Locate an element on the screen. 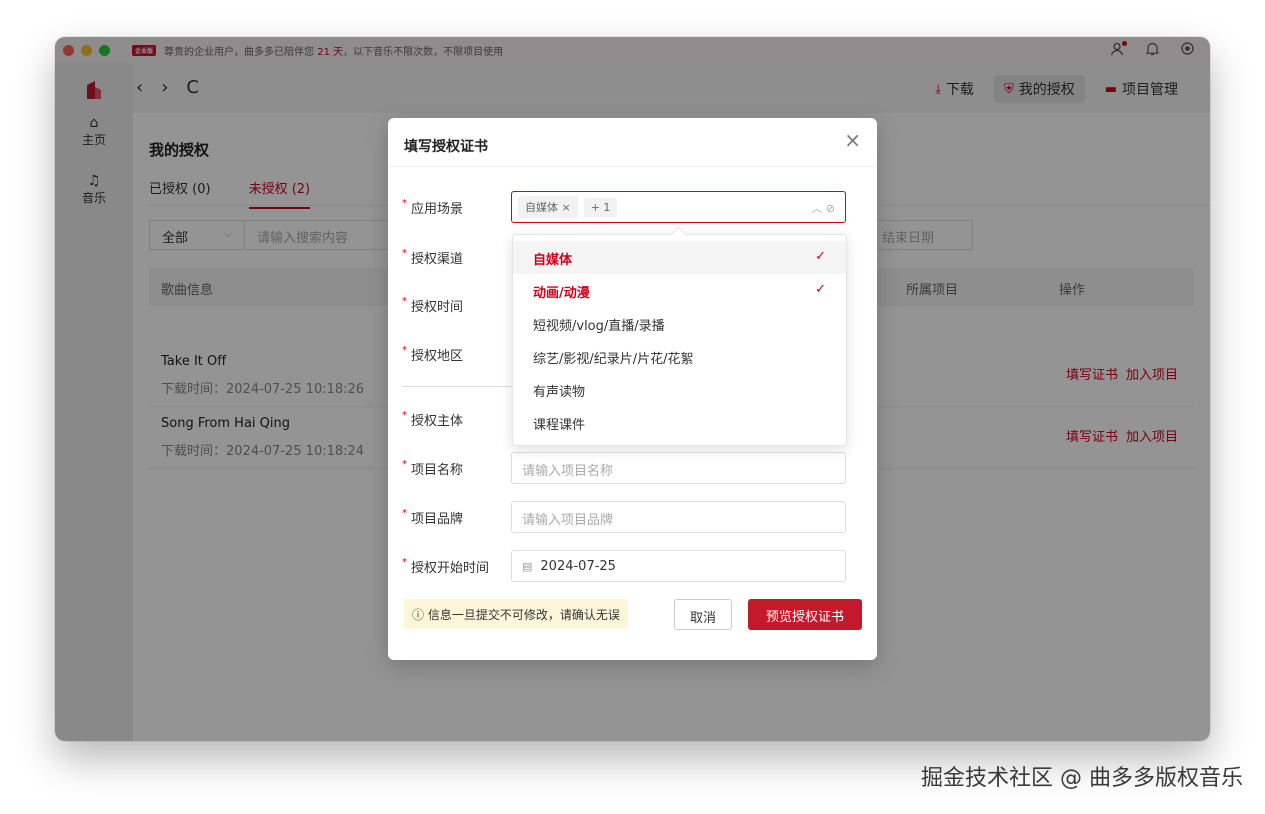  project-brand-input: 请输入项目品牌 is located at coordinates (678, 517).